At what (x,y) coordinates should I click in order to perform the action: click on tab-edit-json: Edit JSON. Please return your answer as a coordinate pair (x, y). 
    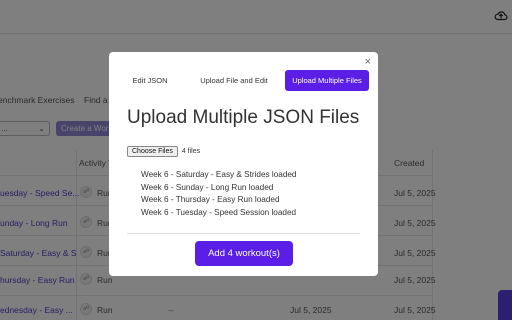
    Looking at the image, I should click on (150, 80).